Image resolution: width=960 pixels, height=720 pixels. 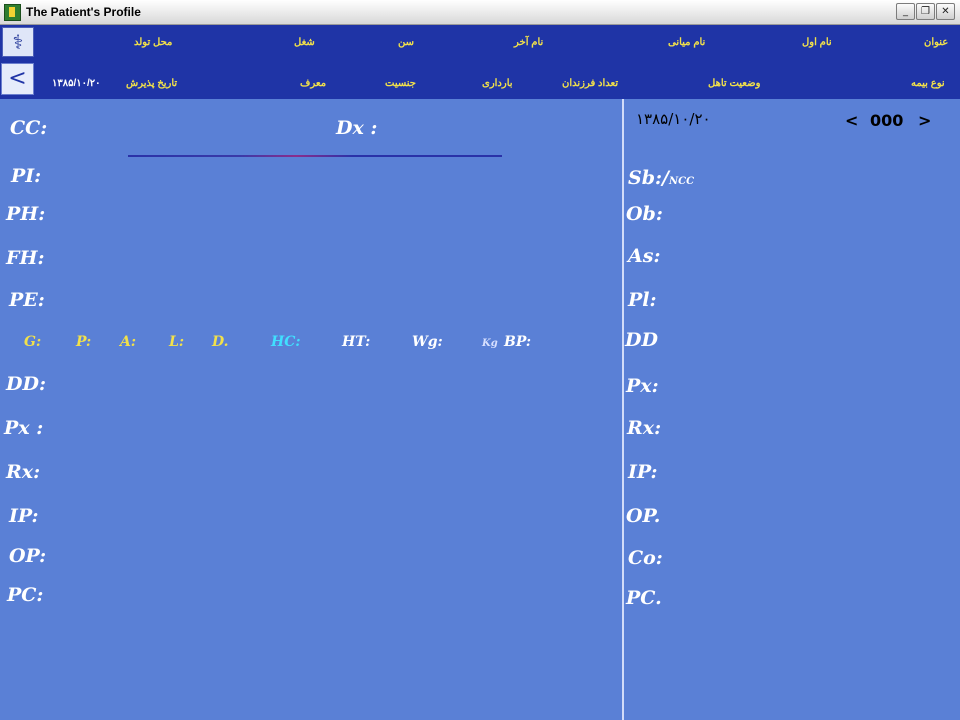 What do you see at coordinates (304, 42) in the screenshot?
I see `job-label: شغل` at bounding box center [304, 42].